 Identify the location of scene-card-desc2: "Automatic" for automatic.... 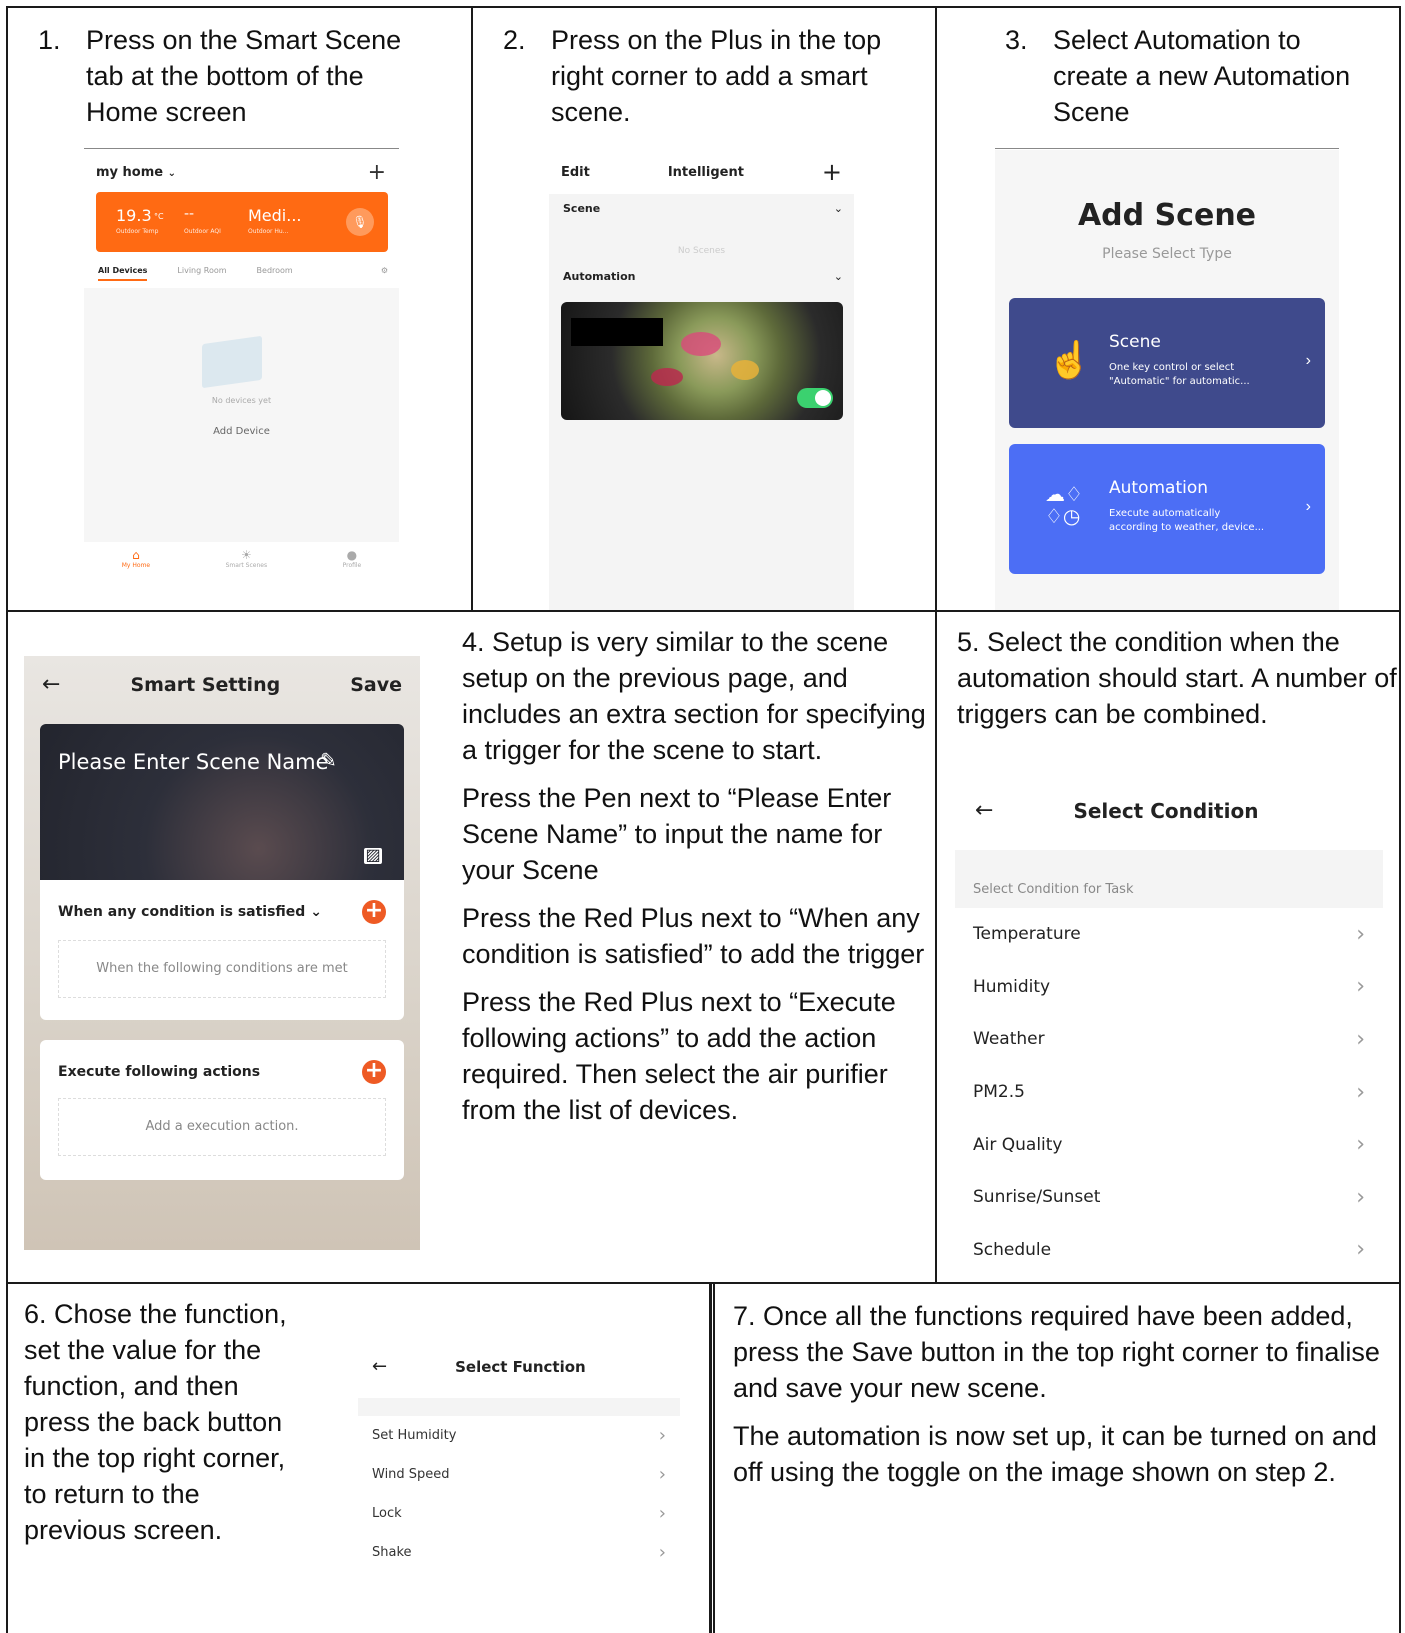
(1179, 381).